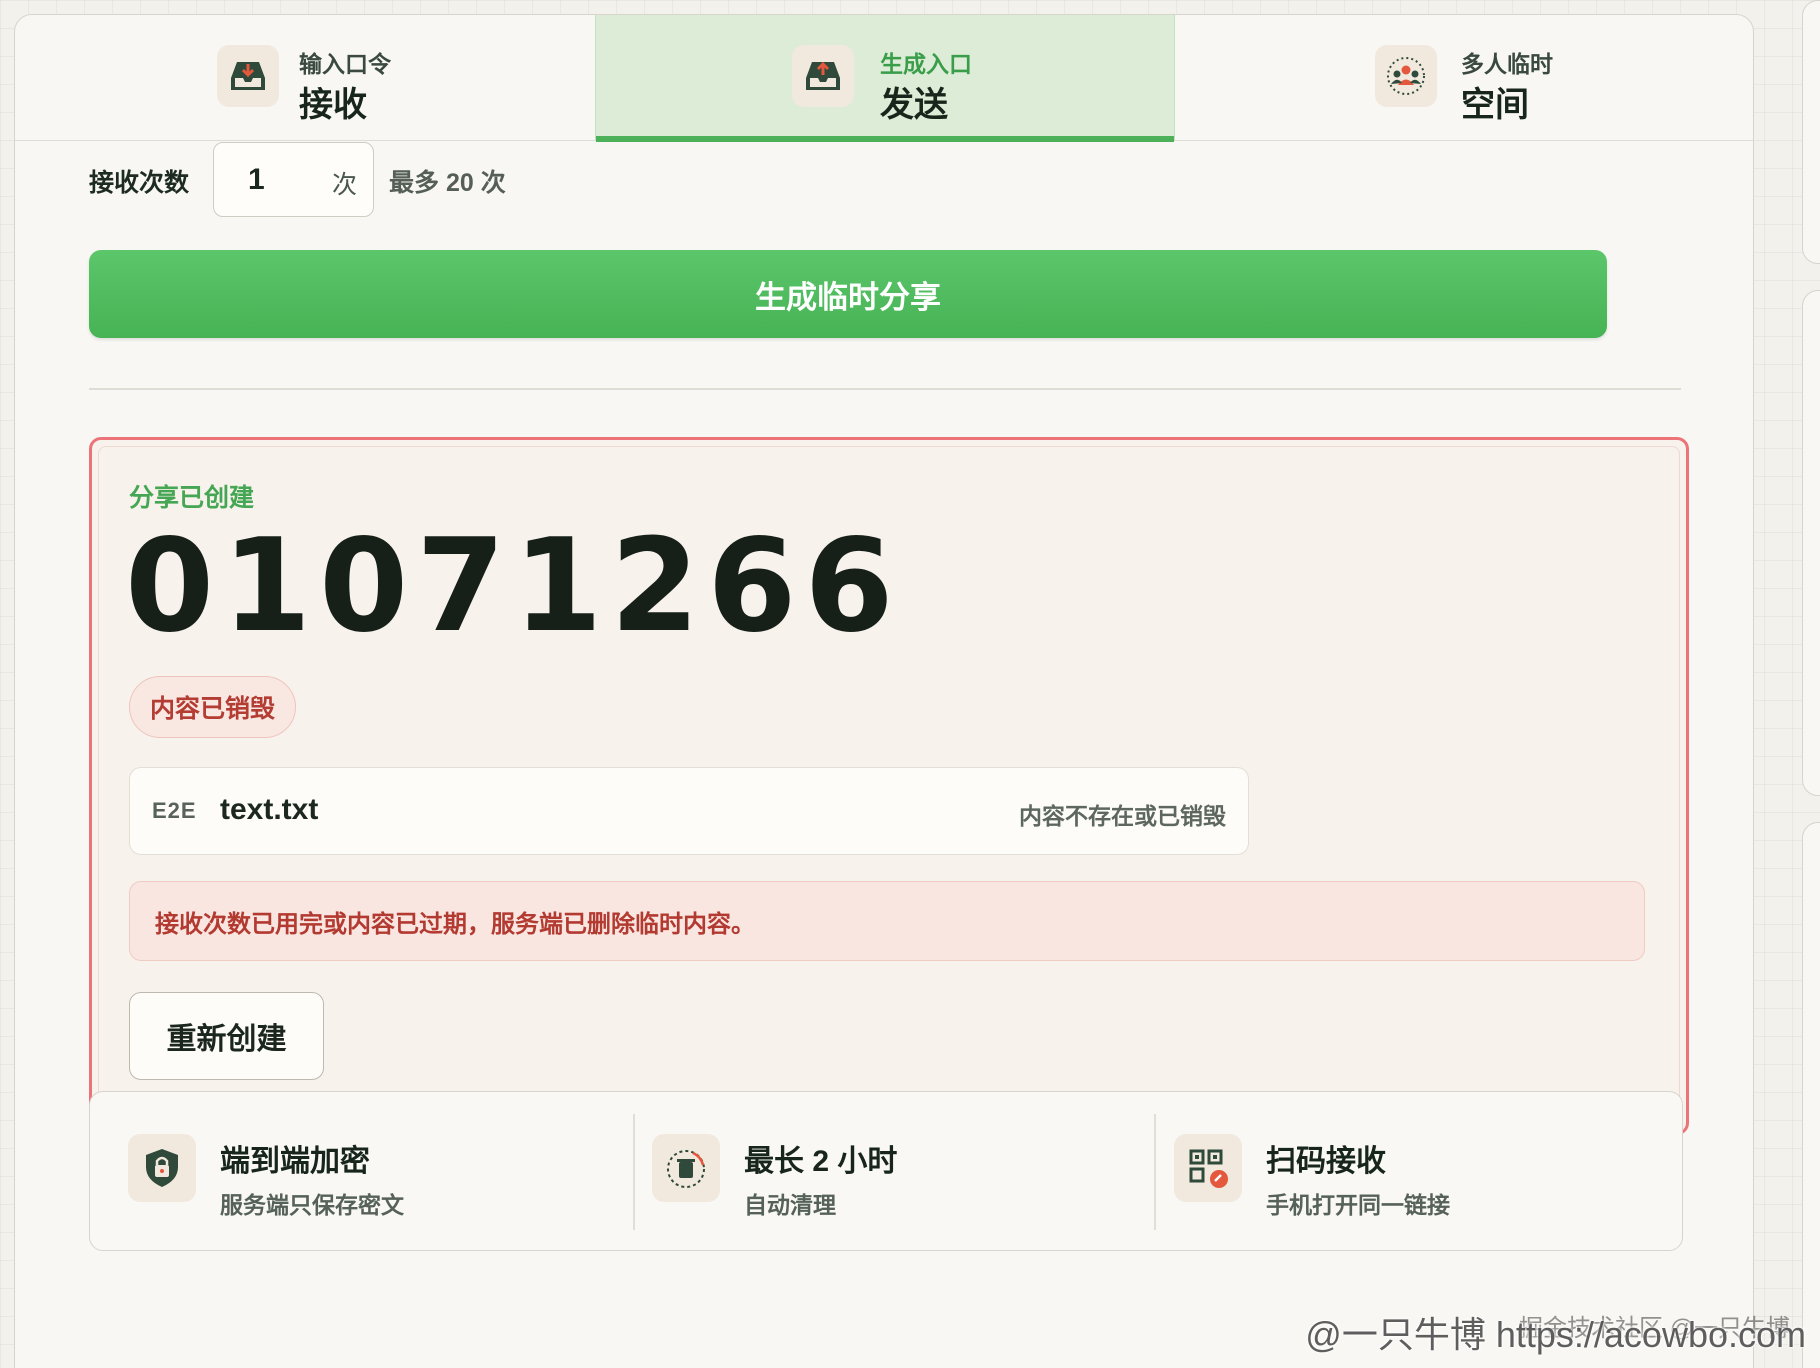  Describe the element at coordinates (686, 1168) in the screenshot. I see `trash-timer-icon` at that location.